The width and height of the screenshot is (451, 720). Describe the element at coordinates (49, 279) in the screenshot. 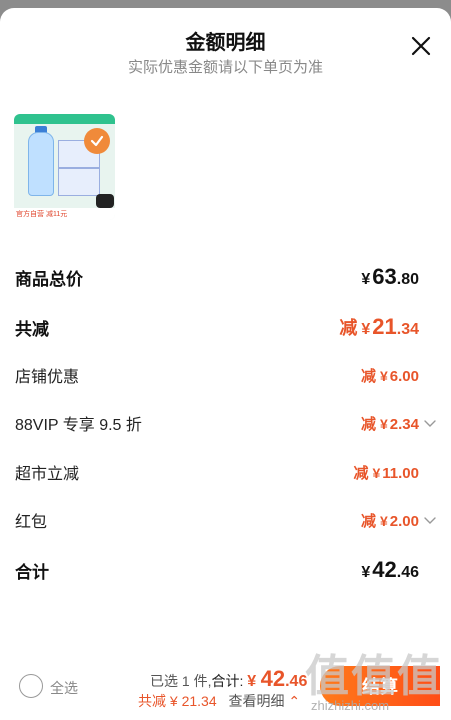

I see `row-label: 商品总价` at that location.